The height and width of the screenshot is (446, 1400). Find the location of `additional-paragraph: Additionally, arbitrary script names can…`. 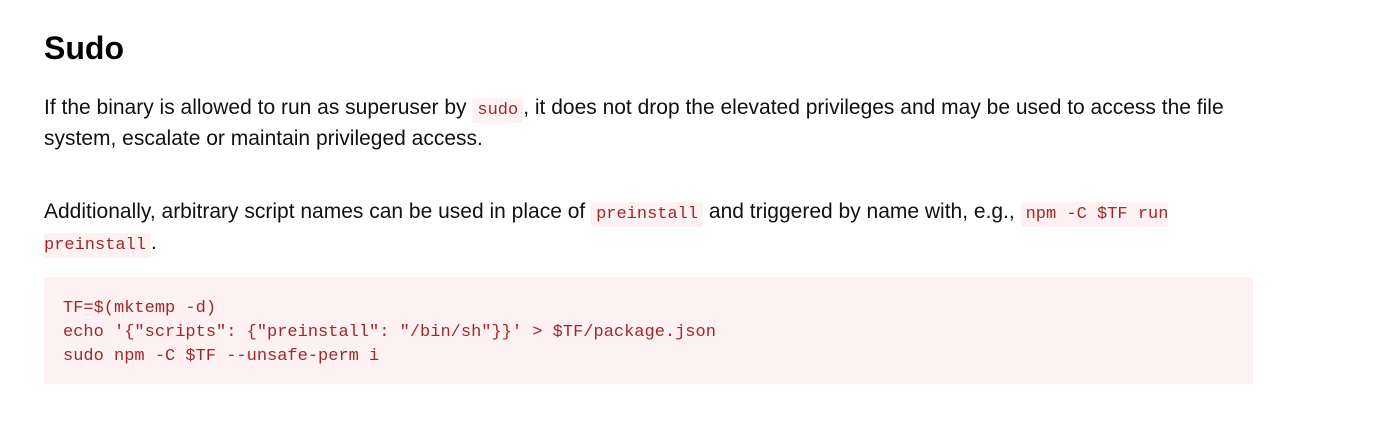

additional-paragraph: Additionally, arbitrary script names can… is located at coordinates (651, 229).